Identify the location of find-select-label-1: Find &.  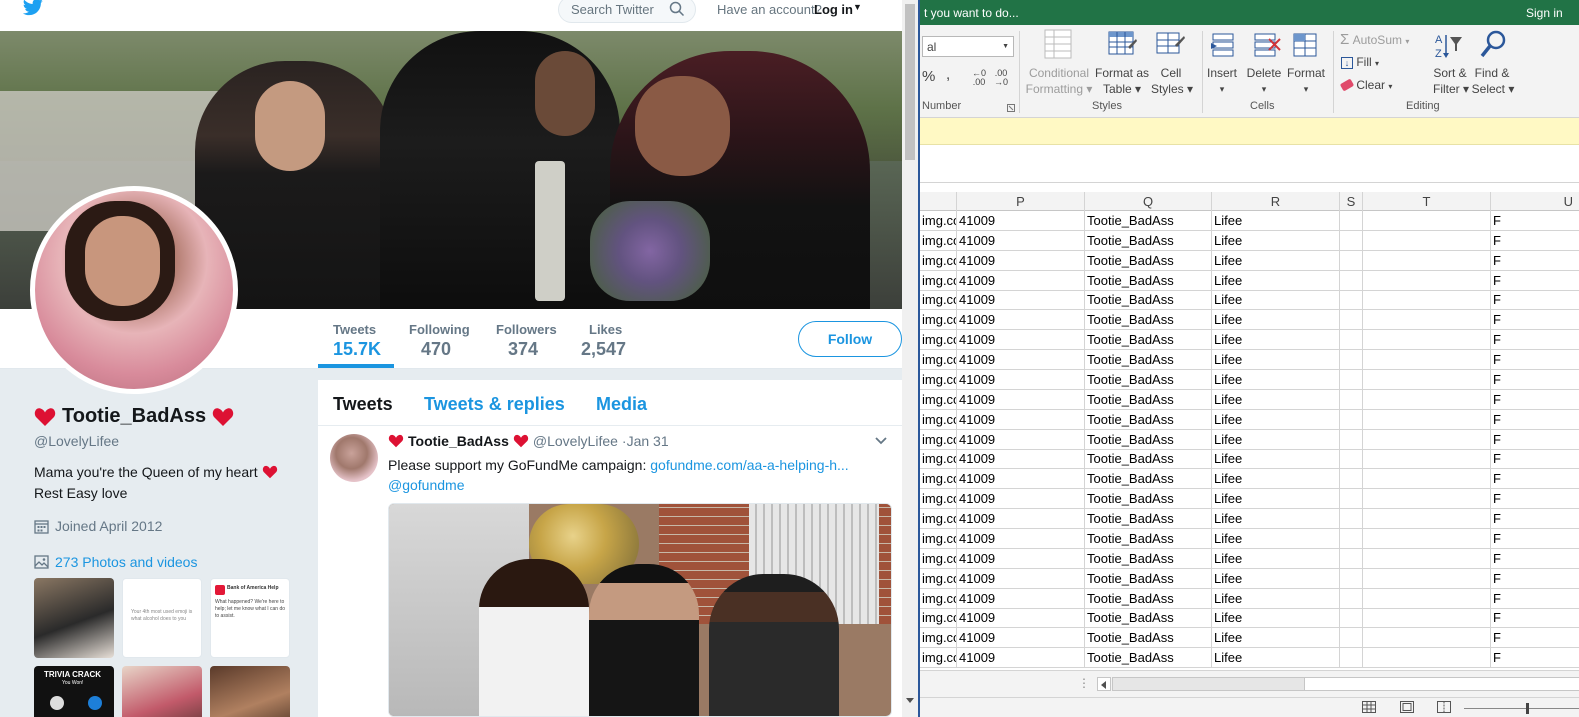
(1492, 73).